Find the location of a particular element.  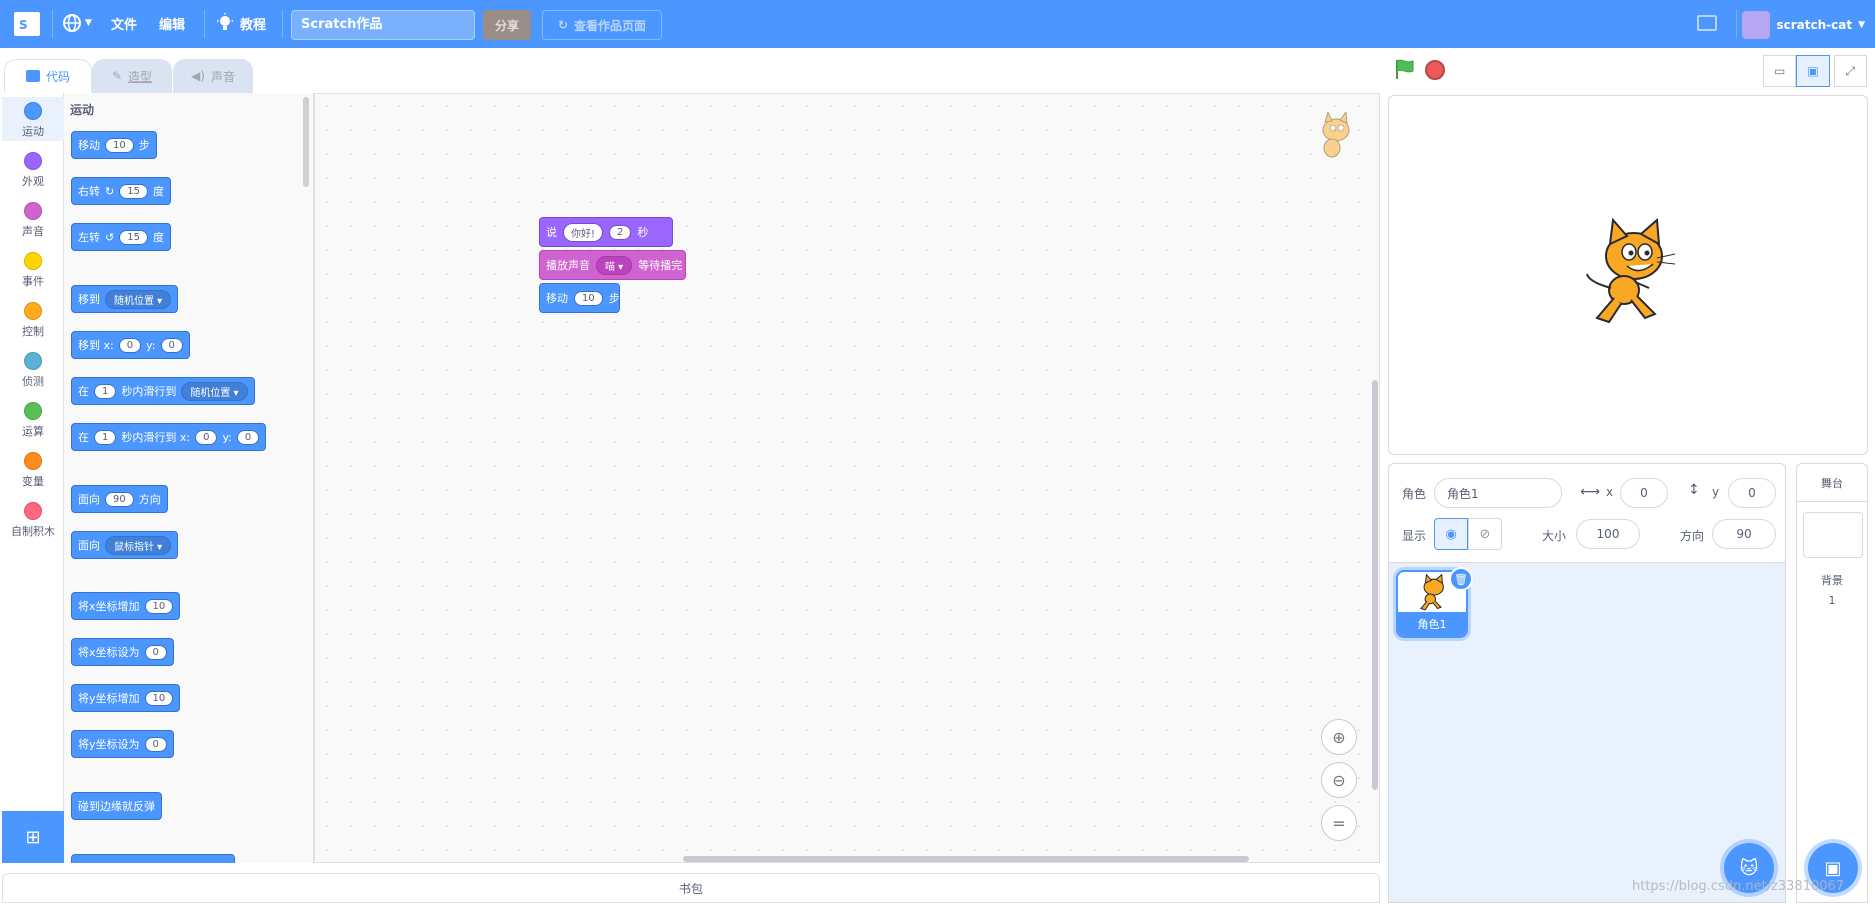

block-turn-right: 右转 ↻ 15 度 is located at coordinates (121, 191).